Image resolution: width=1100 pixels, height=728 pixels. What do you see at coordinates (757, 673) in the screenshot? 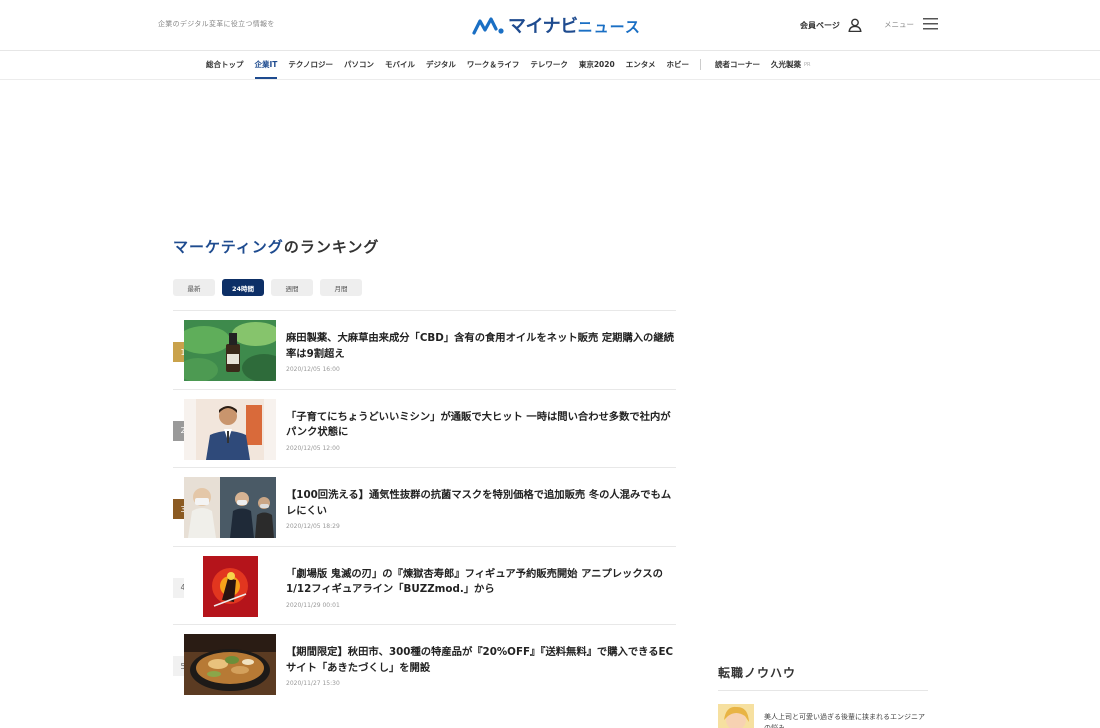
I see `sidebar-section-title: 転職ノウハウ` at bounding box center [757, 673].